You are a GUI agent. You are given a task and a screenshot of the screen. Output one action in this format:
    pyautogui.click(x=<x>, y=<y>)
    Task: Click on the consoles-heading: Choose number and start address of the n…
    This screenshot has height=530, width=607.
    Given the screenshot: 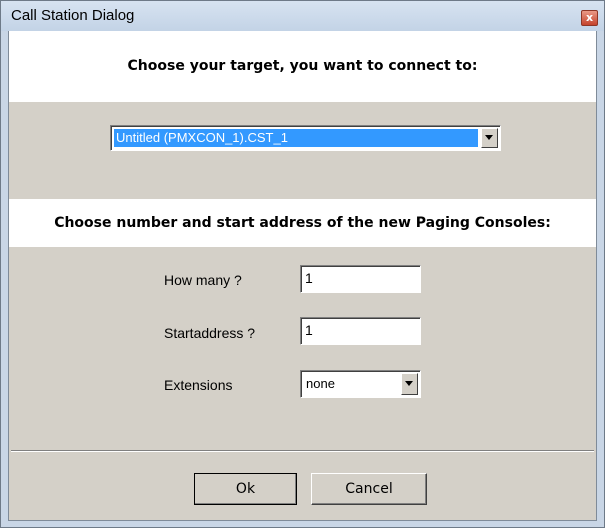 What is the action you would take?
    pyautogui.click(x=302, y=223)
    